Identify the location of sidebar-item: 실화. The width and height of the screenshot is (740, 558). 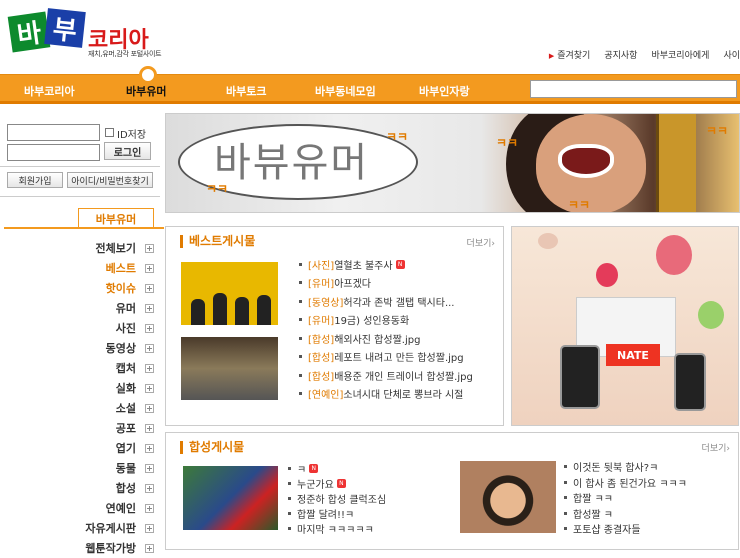
(79, 388).